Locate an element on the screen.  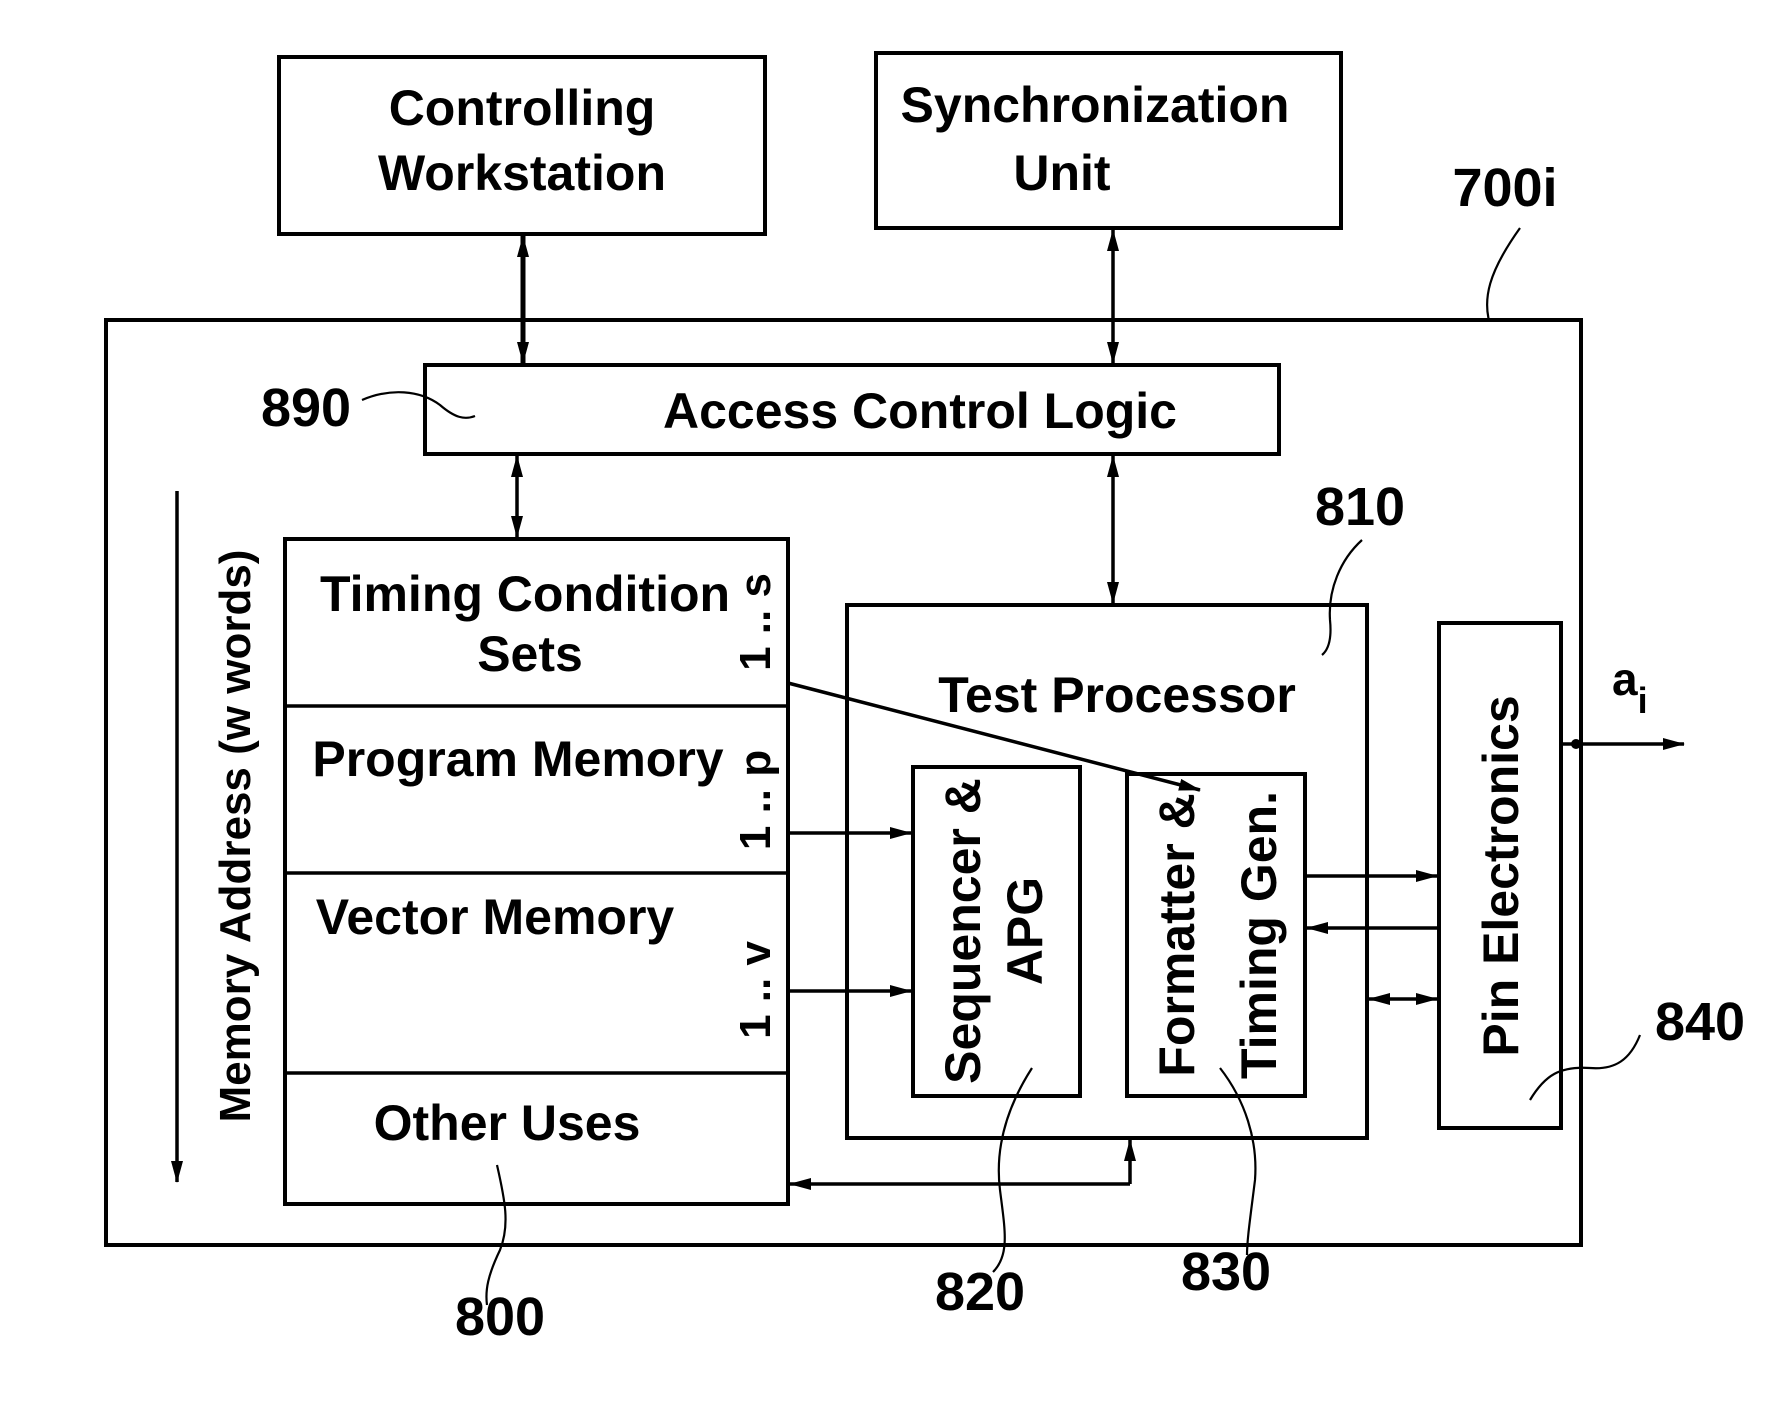
formatter-timing-gen-block: Formatter & Timing Gen. is located at coordinates (1216, 935).